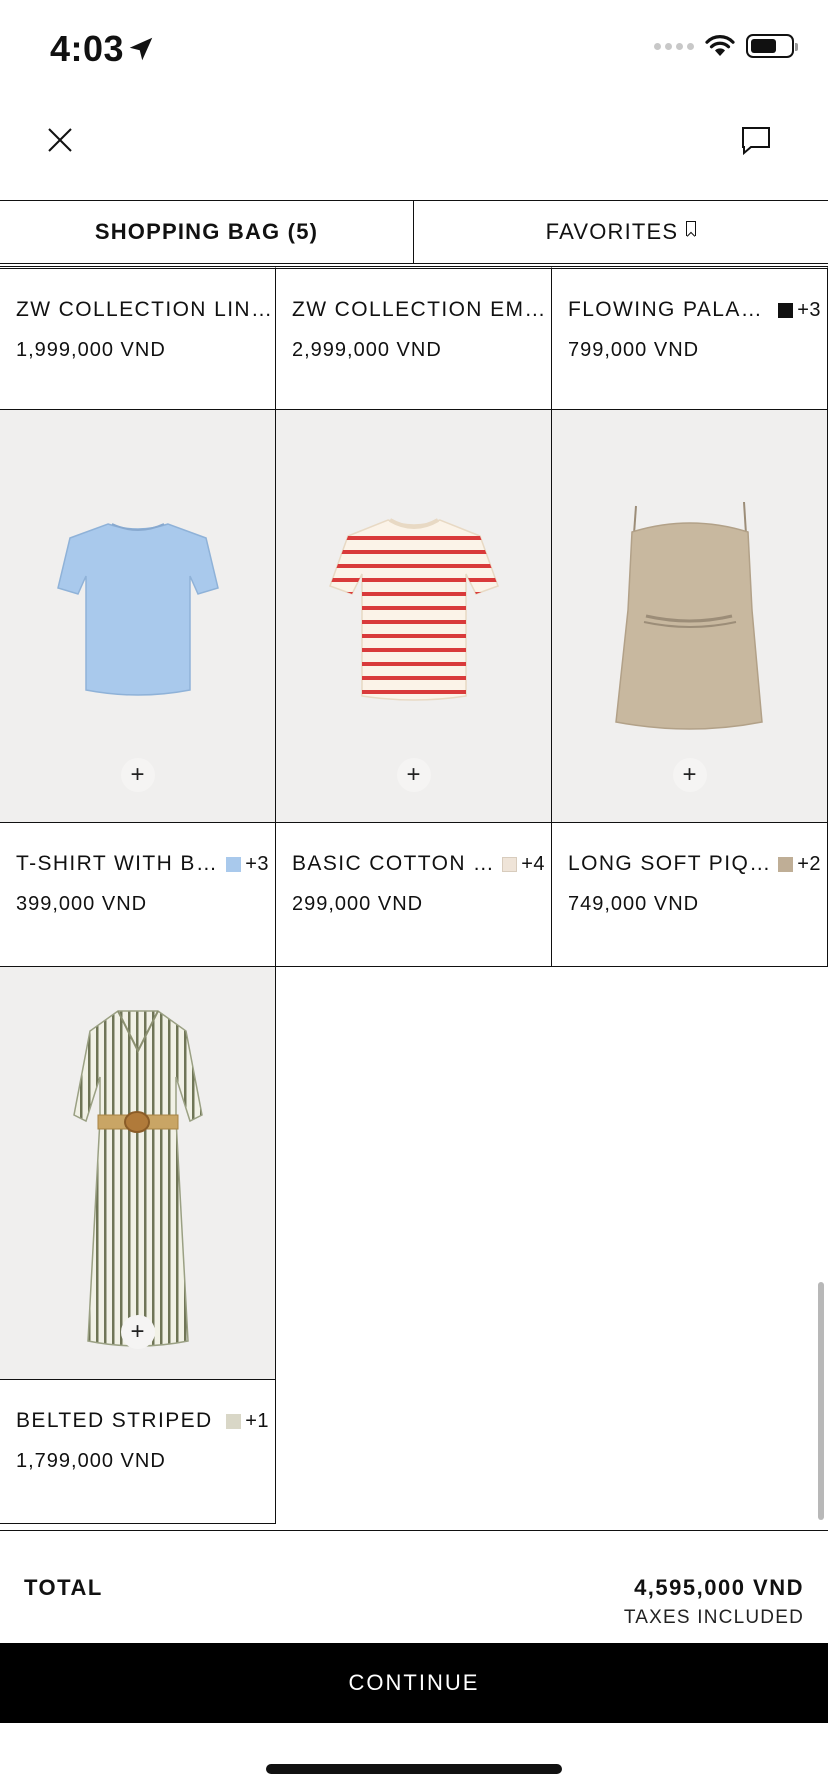  I want to click on order-summary: TOTAL 4,595,000 VND TAXES INCLUDED, so click(414, 1586).